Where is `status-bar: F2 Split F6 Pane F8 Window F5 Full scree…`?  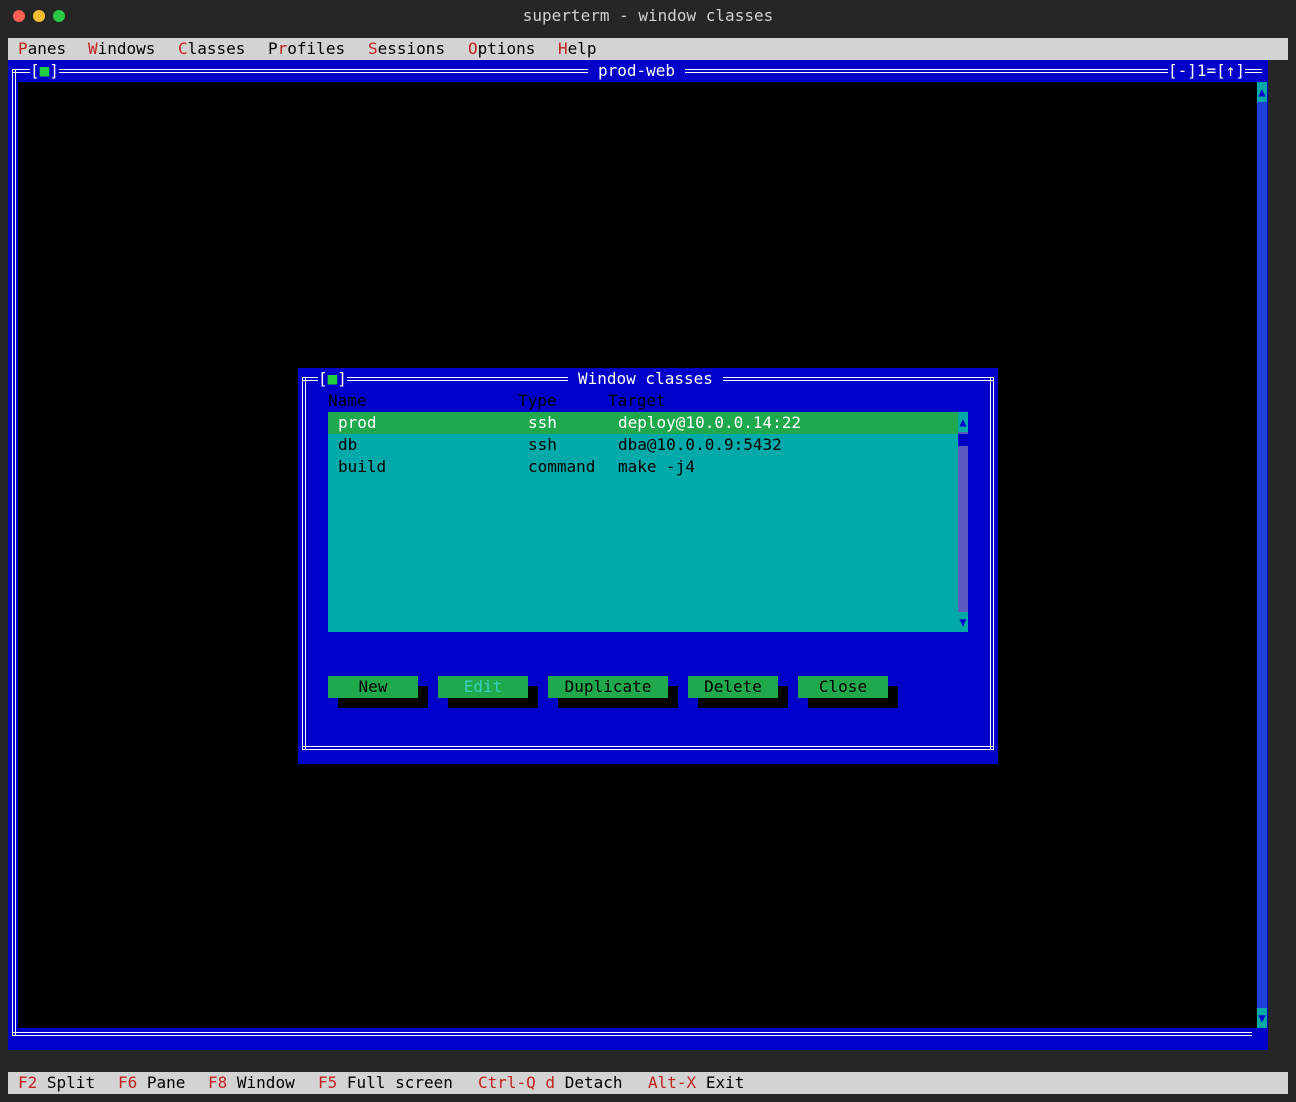
status-bar: F2 Split F6 Pane F8 Window F5 Full scree… is located at coordinates (648, 1083).